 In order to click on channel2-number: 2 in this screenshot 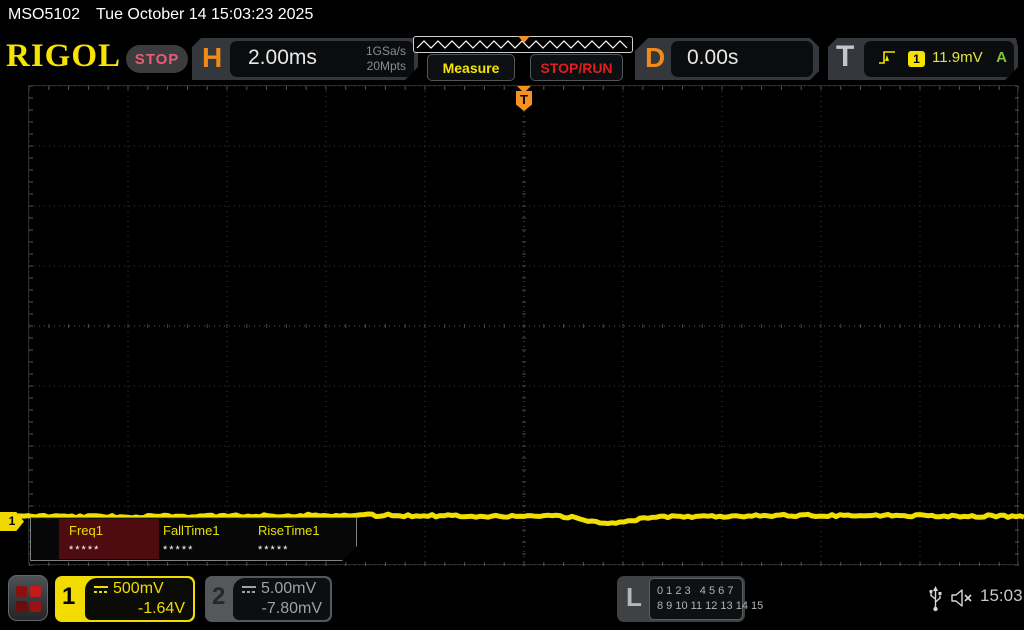, I will do `click(219, 596)`.